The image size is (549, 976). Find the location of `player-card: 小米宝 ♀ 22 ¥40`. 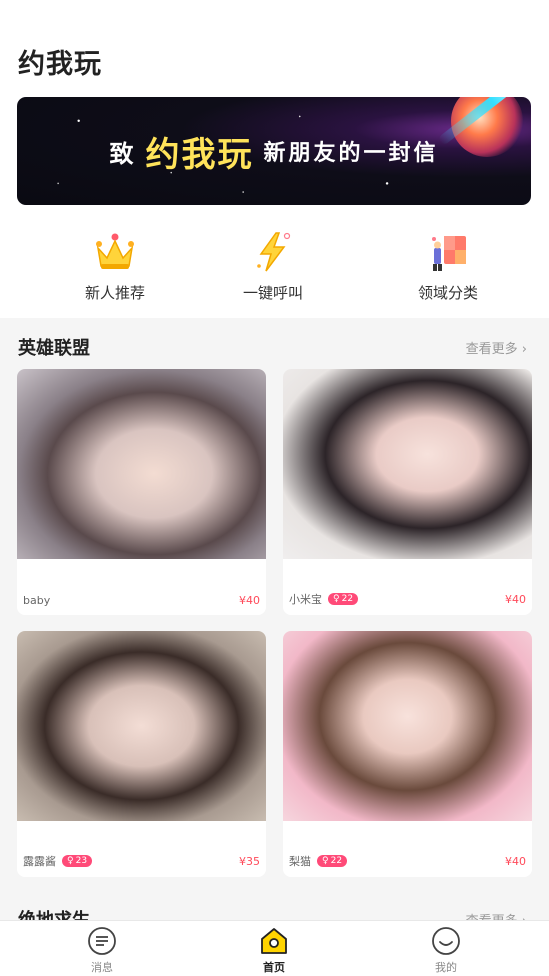

player-card: 小米宝 ♀ 22 ¥40 is located at coordinates (407, 492).